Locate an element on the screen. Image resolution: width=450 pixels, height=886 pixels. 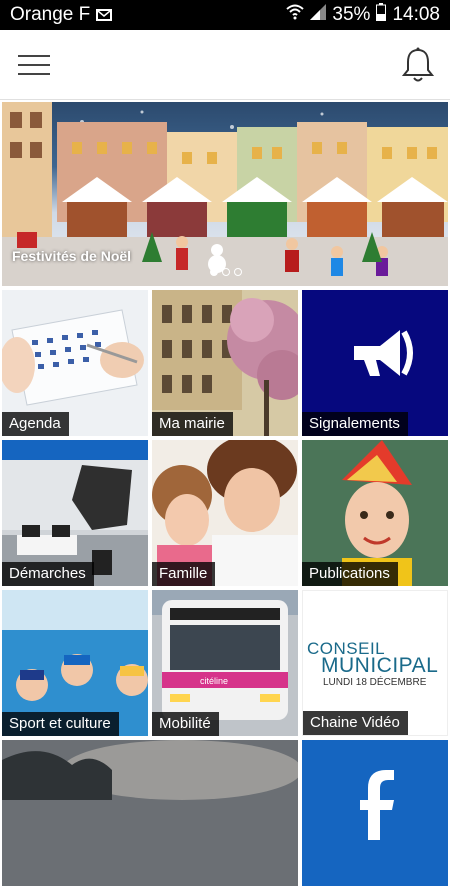
tile-label: Famille is located at coordinates (184, 574).